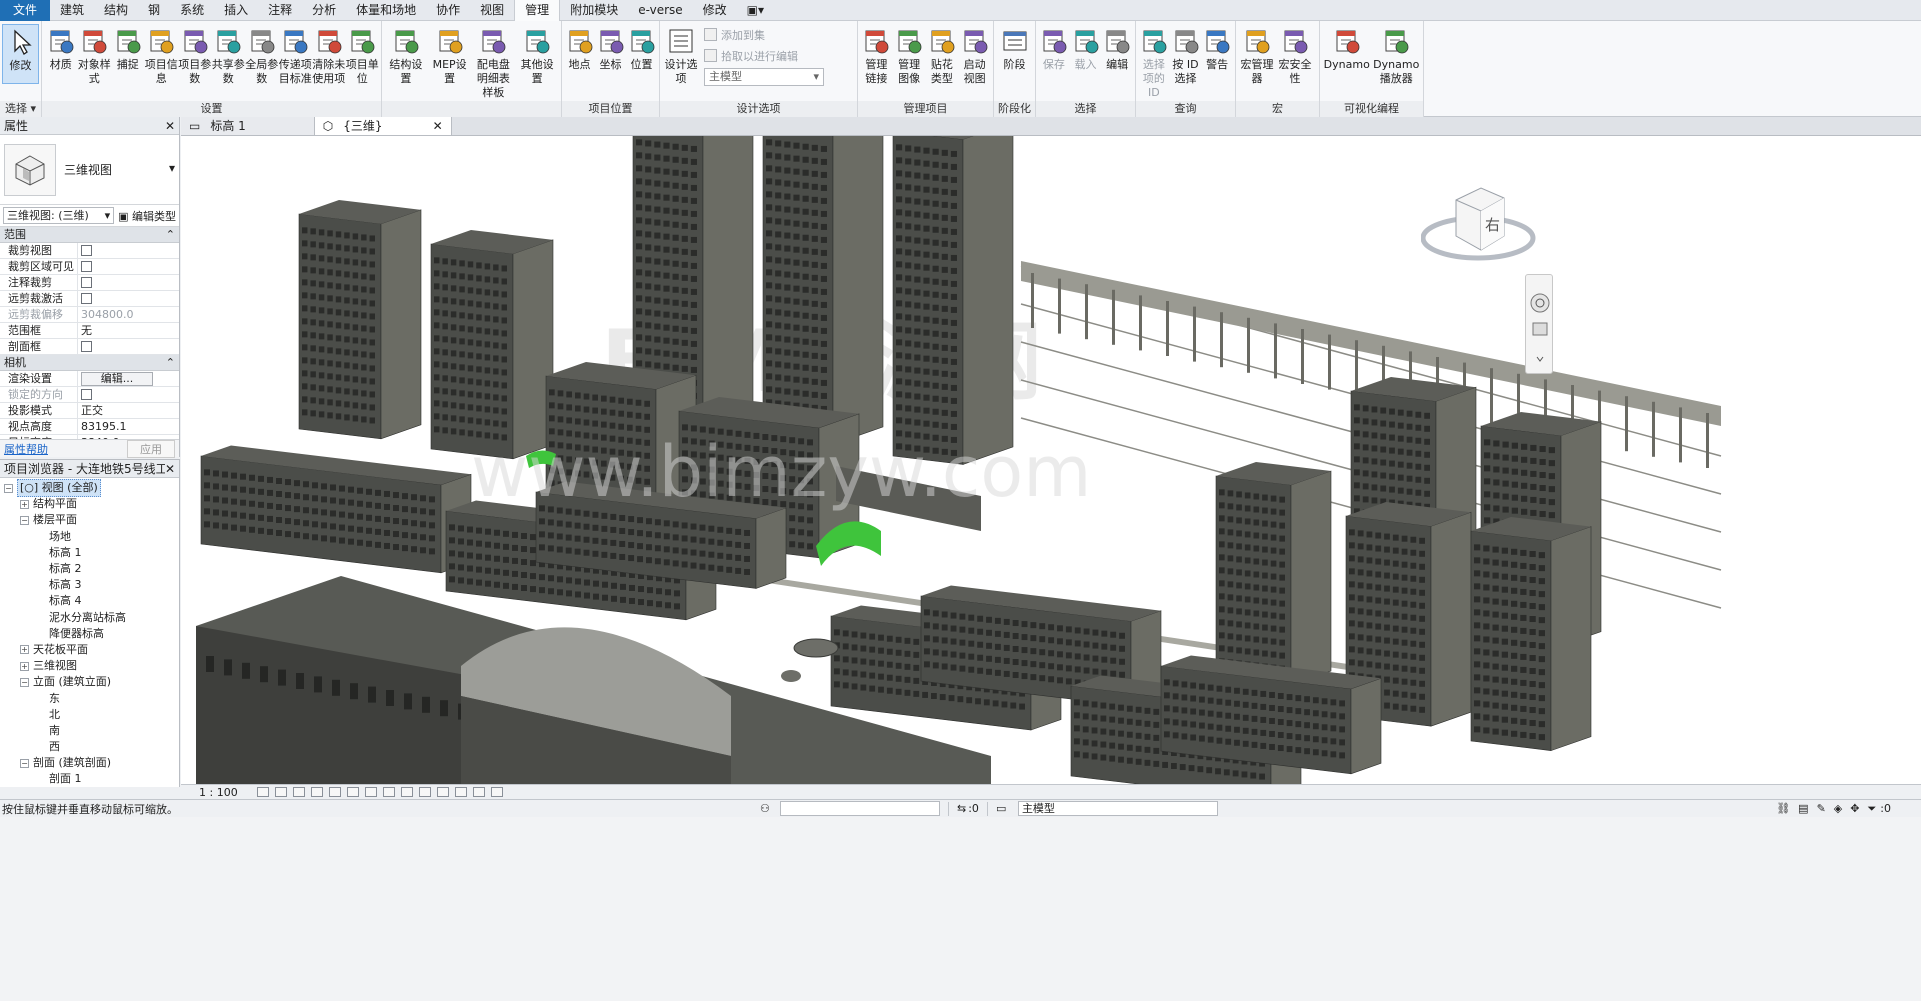 The height and width of the screenshot is (1001, 1921). Describe the element at coordinates (876, 55) in the screenshot. I see `manage-project-0-button: 管理链接` at that location.